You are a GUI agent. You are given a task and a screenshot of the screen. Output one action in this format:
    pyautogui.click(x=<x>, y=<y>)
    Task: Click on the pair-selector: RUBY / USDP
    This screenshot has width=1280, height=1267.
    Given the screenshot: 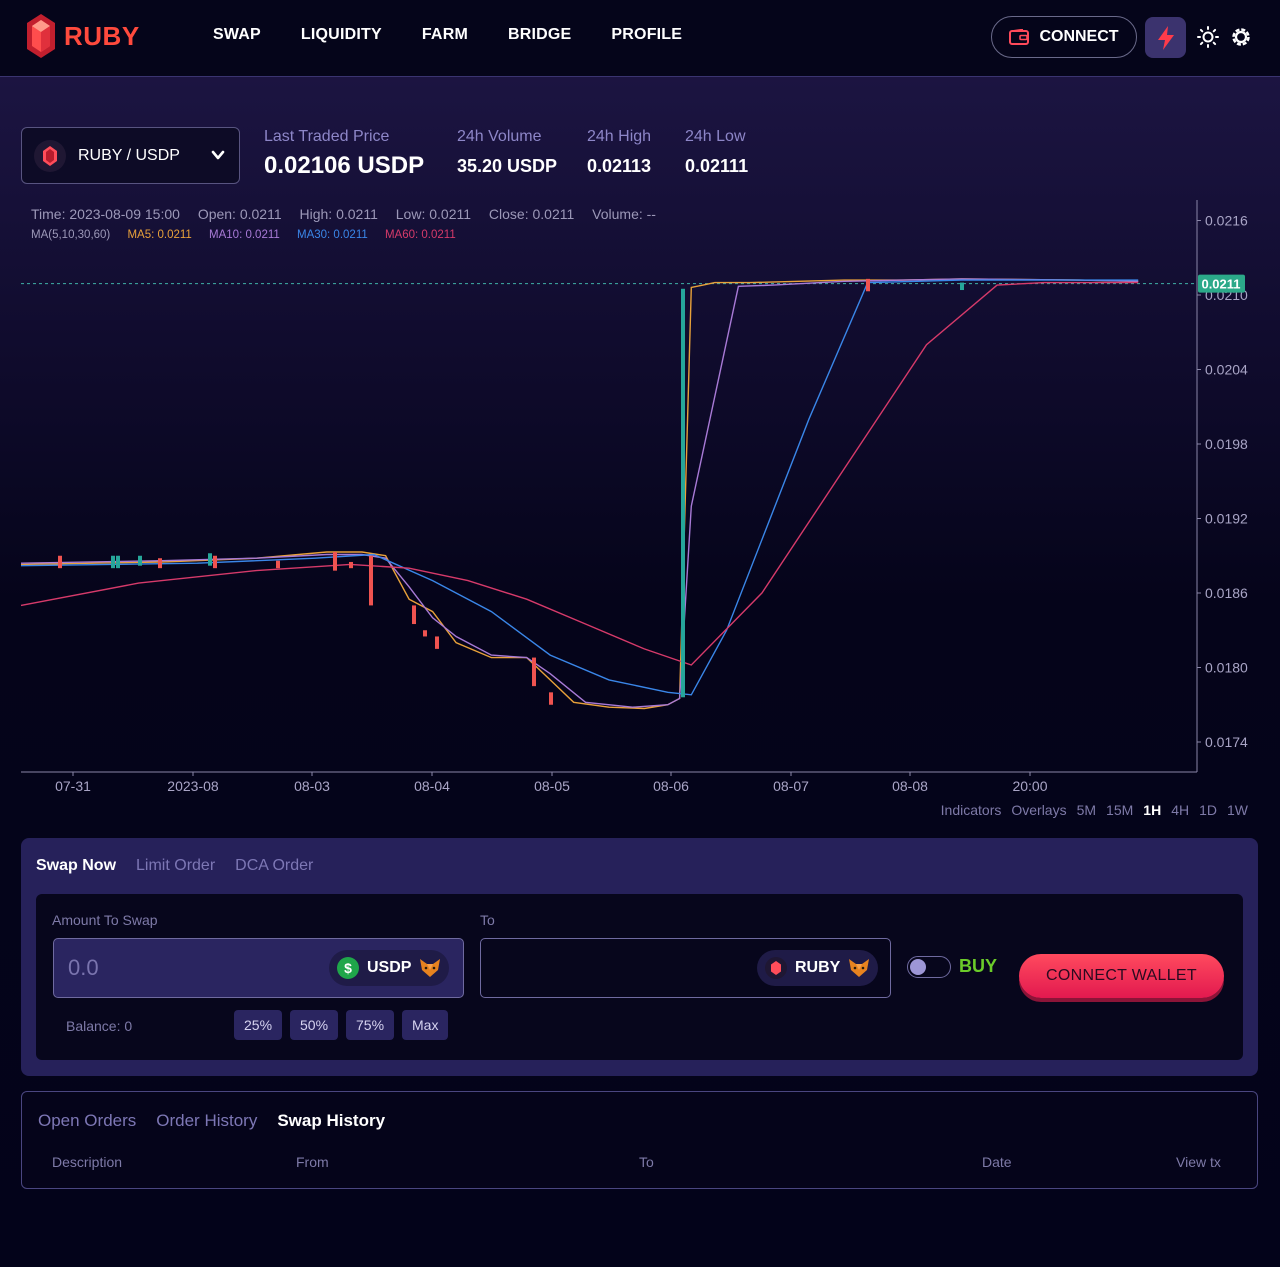 What is the action you would take?
    pyautogui.click(x=130, y=155)
    